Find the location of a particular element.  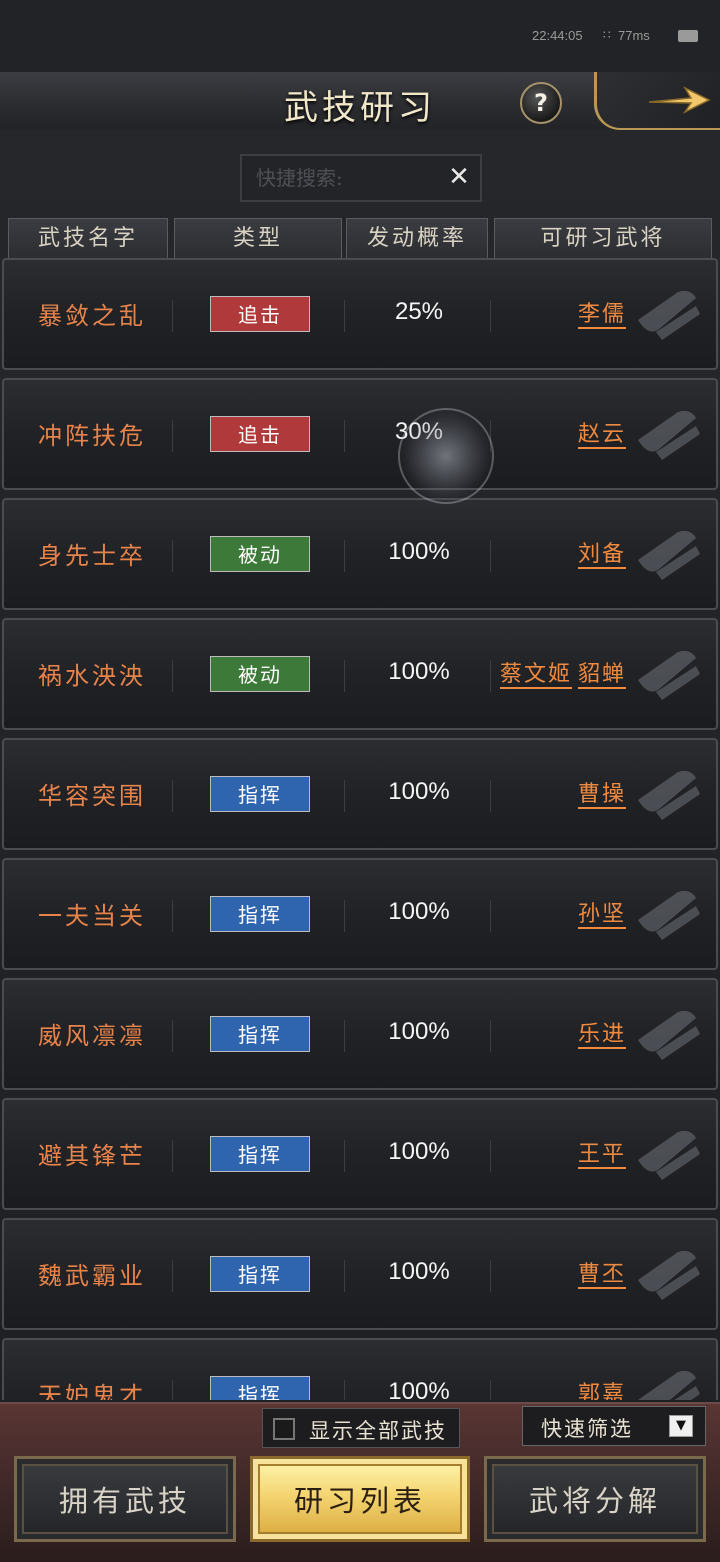

back-button is located at coordinates (657, 101).